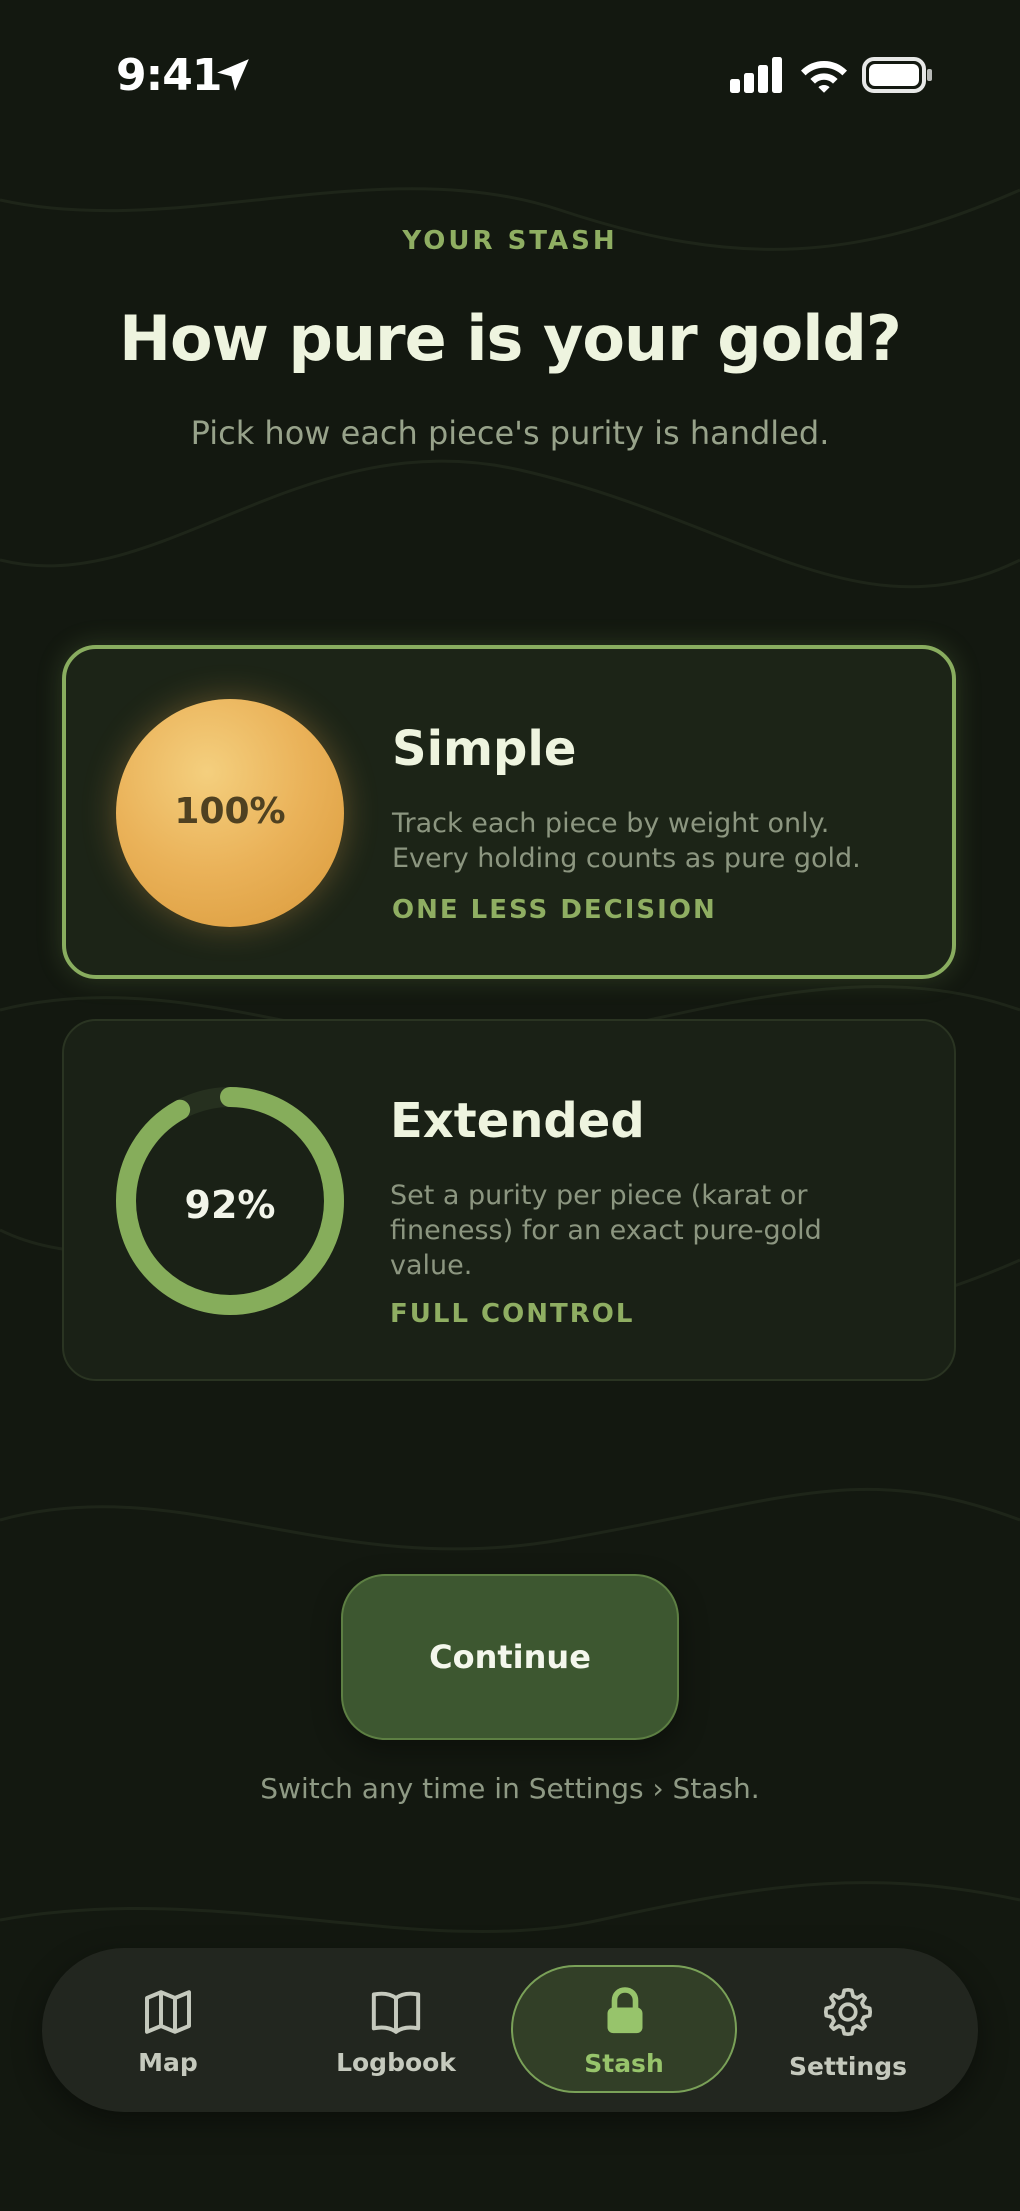  Describe the element at coordinates (517, 1121) in the screenshot. I see `option-title: Extended` at that location.